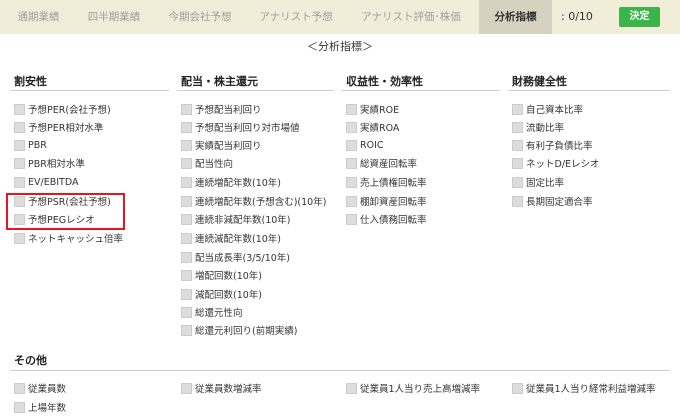  Describe the element at coordinates (58, 127) in the screenshot. I see `checkbox-item-forecast-per-relative: 予想PER相対水準` at that location.